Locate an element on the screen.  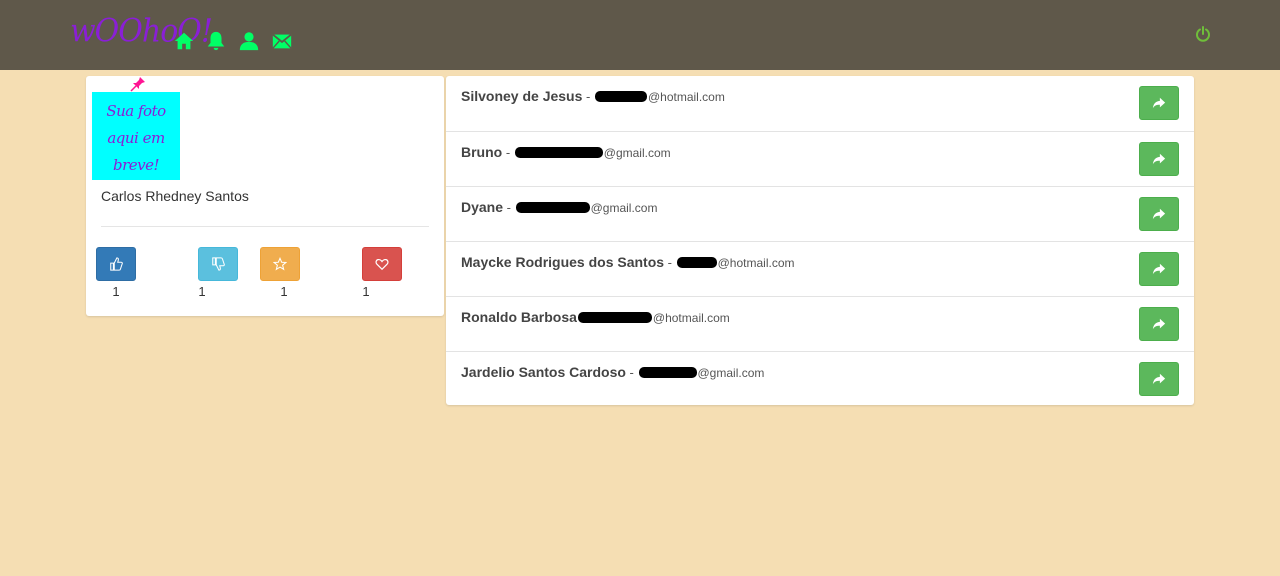
love-count: 1 is located at coordinates (366, 291).